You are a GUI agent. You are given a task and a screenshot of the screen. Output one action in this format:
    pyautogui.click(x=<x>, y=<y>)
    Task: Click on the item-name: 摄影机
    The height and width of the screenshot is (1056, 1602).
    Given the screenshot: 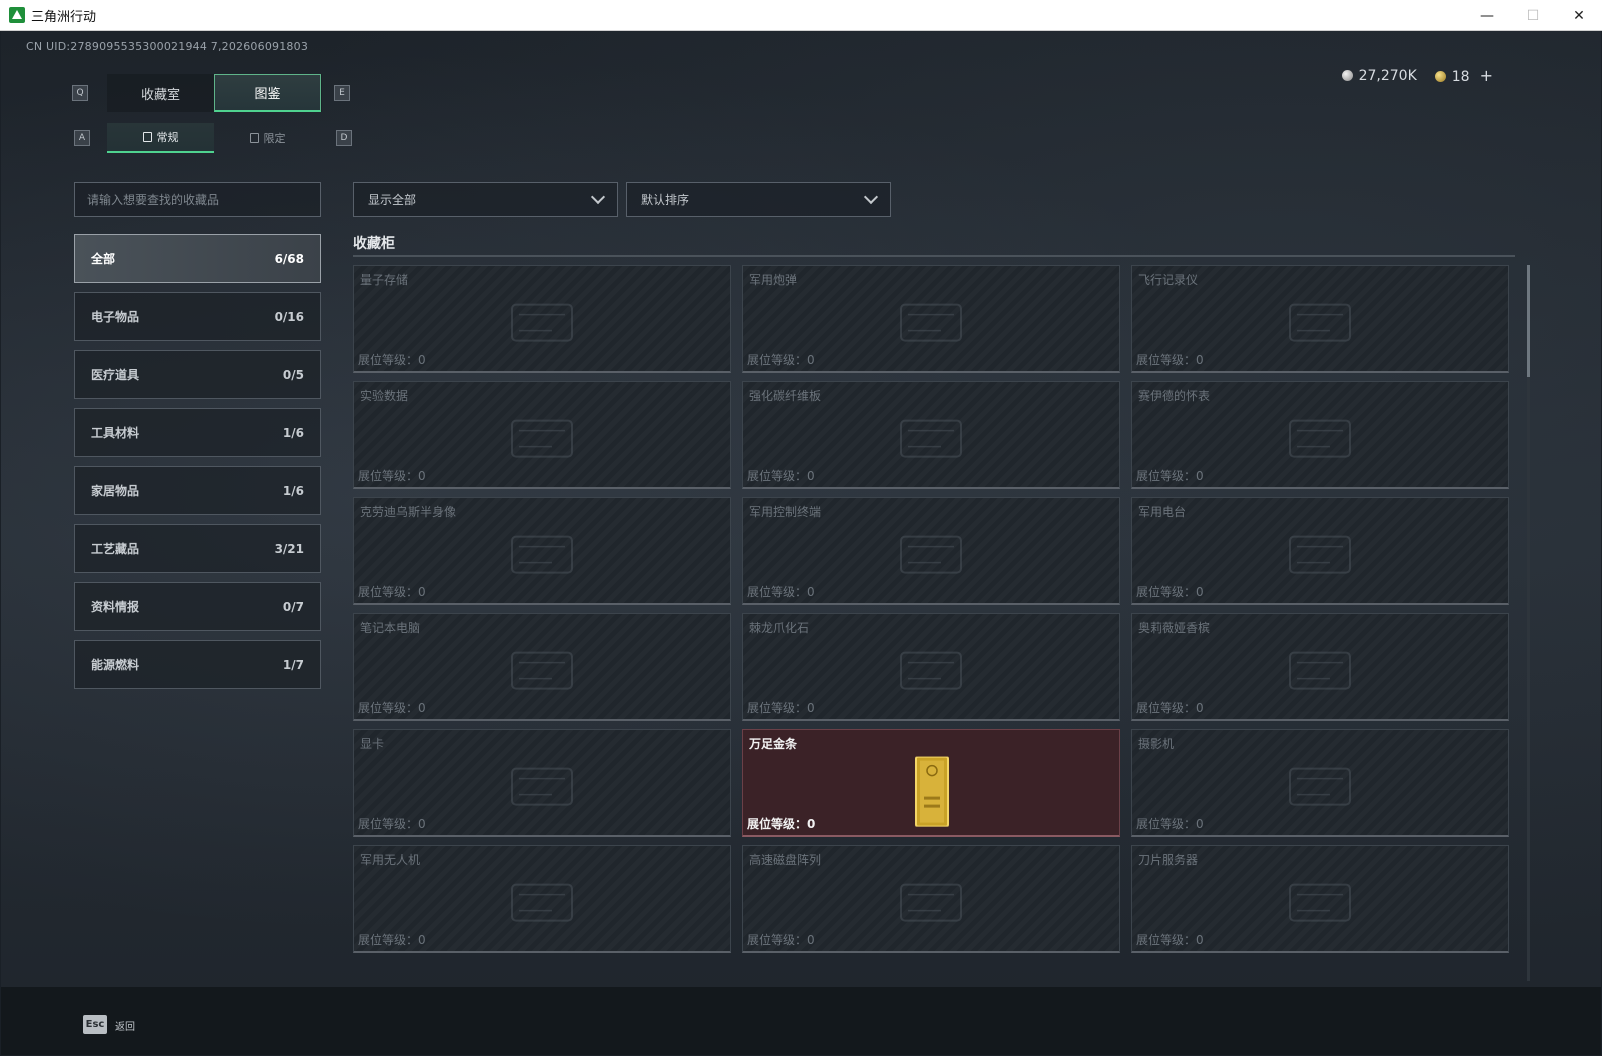 What is the action you would take?
    pyautogui.click(x=1156, y=744)
    